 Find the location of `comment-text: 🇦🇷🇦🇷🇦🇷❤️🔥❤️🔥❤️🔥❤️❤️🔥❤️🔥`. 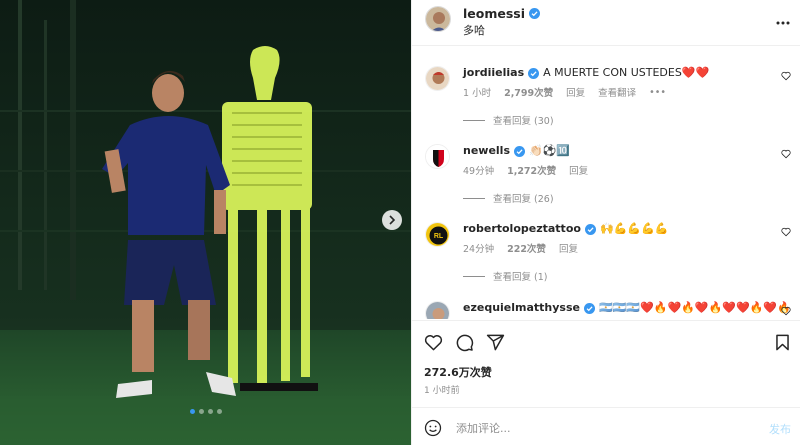

comment-text: 🇦🇷🇦🇷🇦🇷❤️🔥❤️🔥❤️🔥❤️❤️🔥❤️🔥 is located at coordinates (695, 307).